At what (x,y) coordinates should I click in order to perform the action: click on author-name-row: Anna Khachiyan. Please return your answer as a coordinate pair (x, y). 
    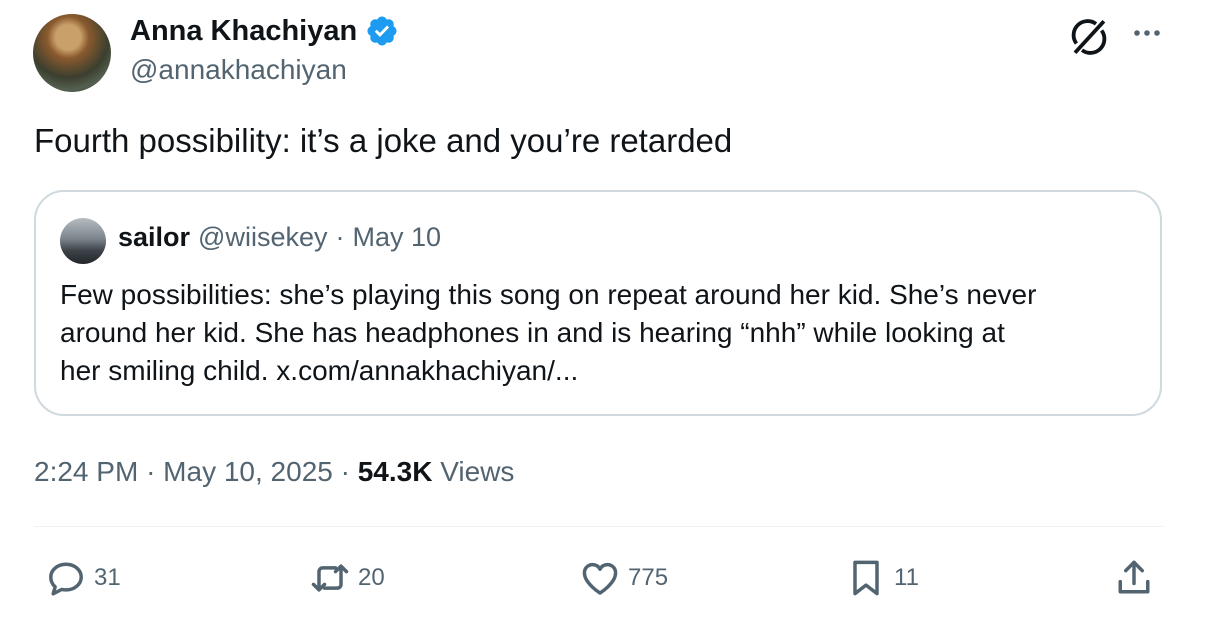
    Looking at the image, I should click on (264, 31).